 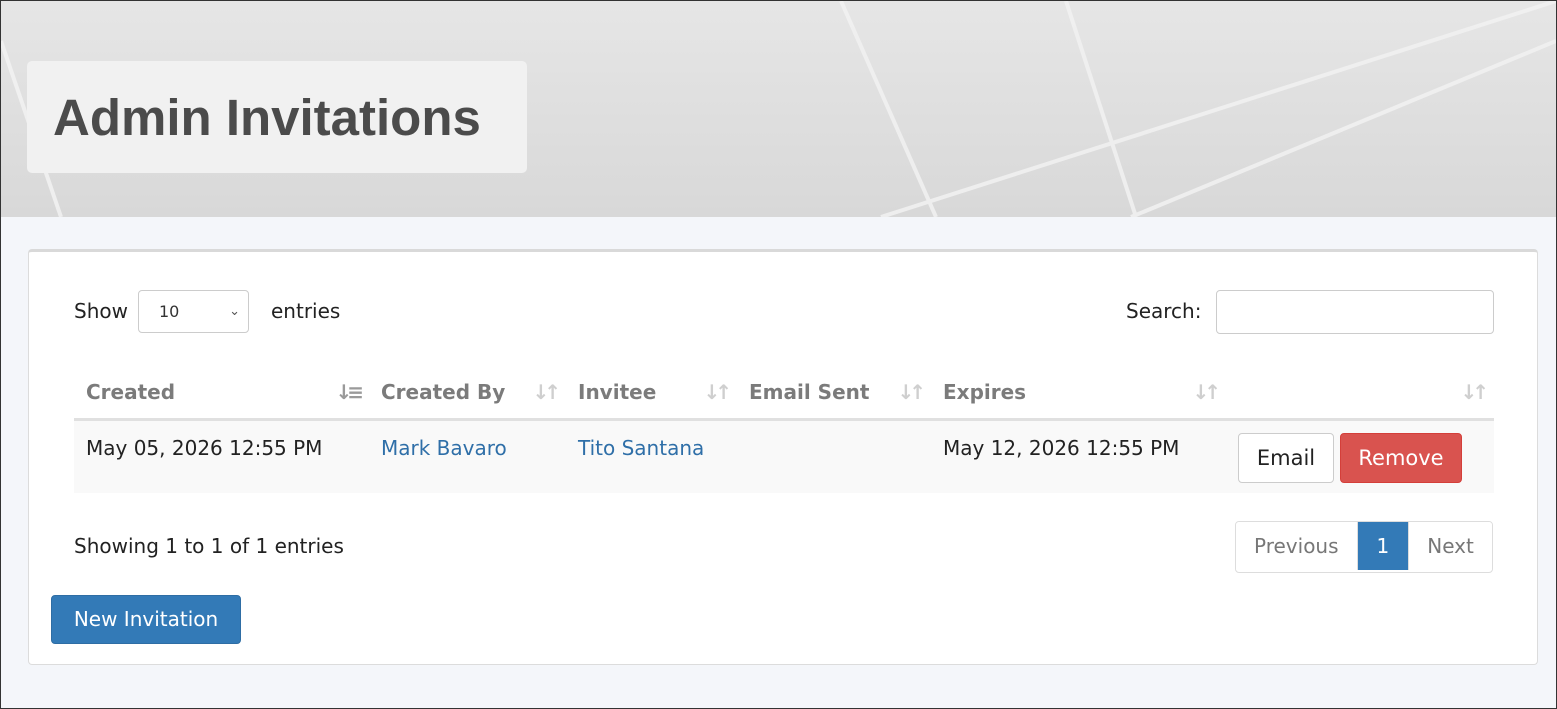 What do you see at coordinates (1297, 546) in the screenshot?
I see `pagination-previous: Previous` at bounding box center [1297, 546].